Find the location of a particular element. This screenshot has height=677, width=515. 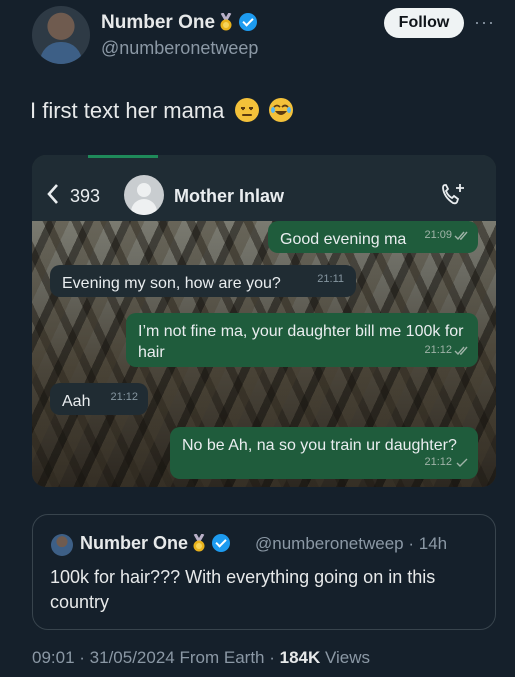

quote-author-avatar is located at coordinates (62, 545).